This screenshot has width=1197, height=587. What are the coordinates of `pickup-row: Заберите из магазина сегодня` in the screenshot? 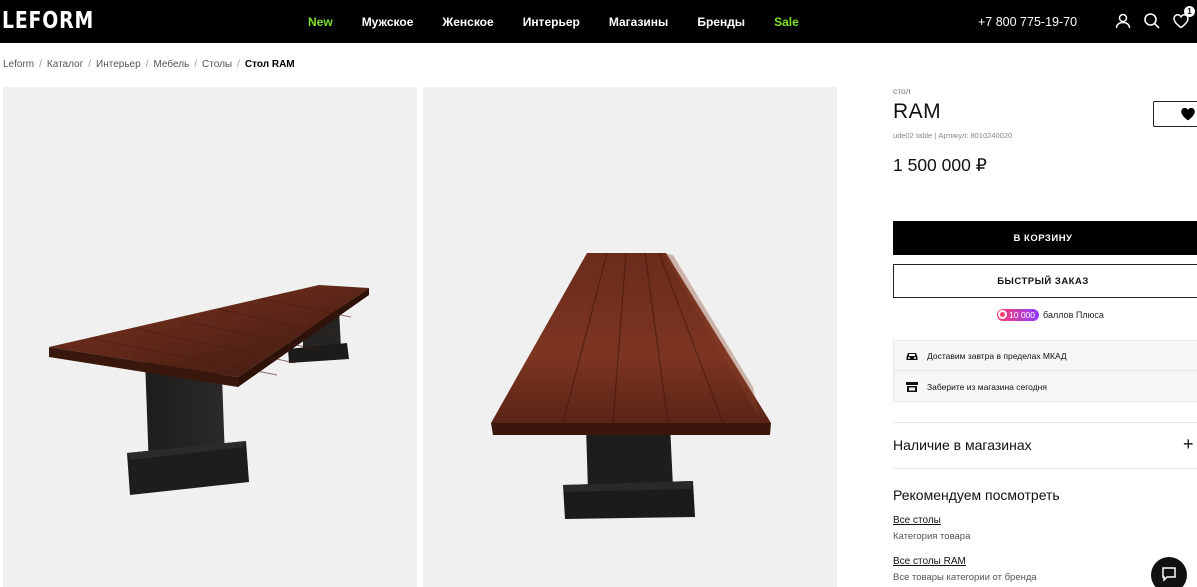 It's located at (1045, 387).